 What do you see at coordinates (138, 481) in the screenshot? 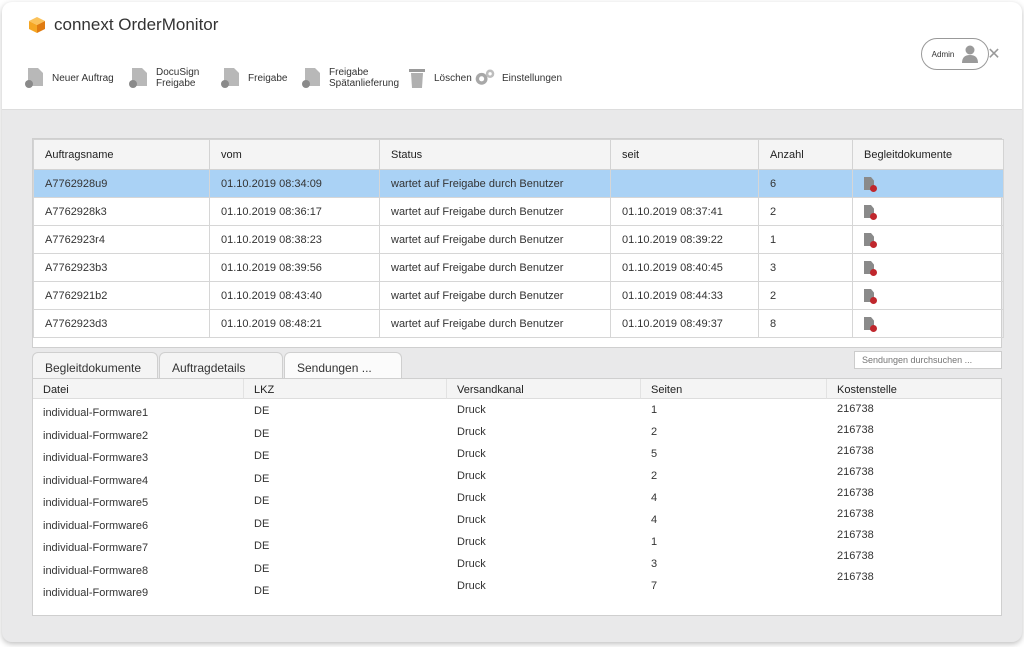
I see `shipment-file: individual-Formware4` at bounding box center [138, 481].